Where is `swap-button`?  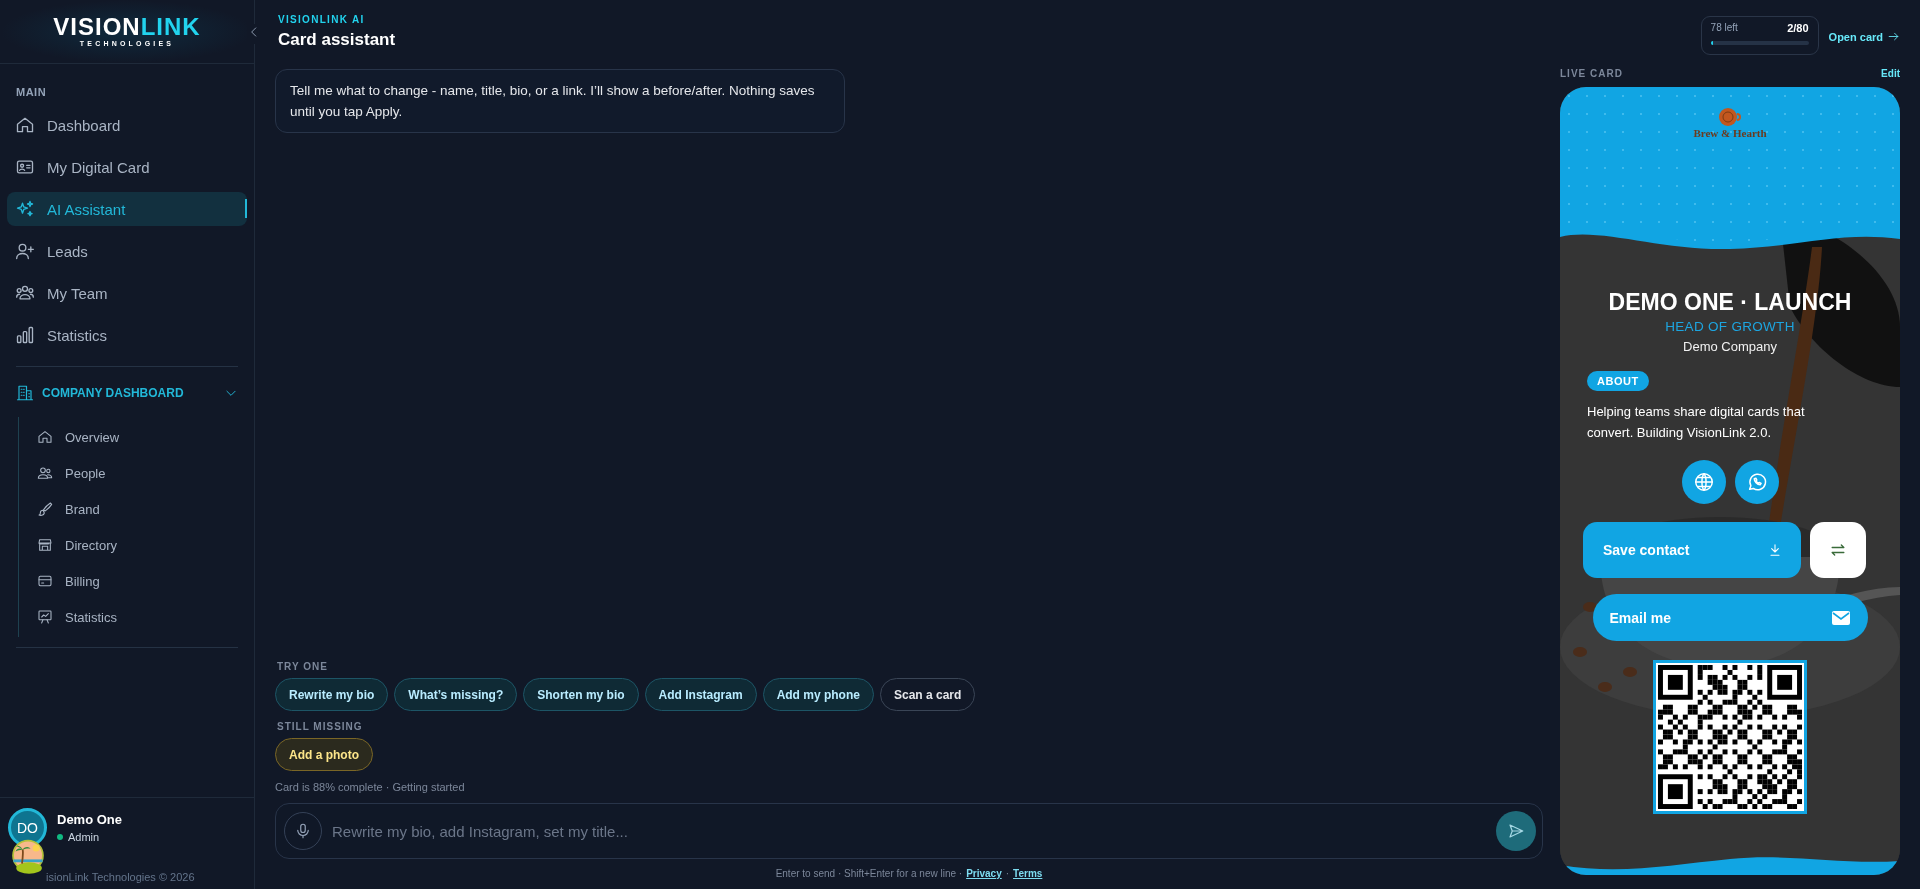 swap-button is located at coordinates (1838, 550).